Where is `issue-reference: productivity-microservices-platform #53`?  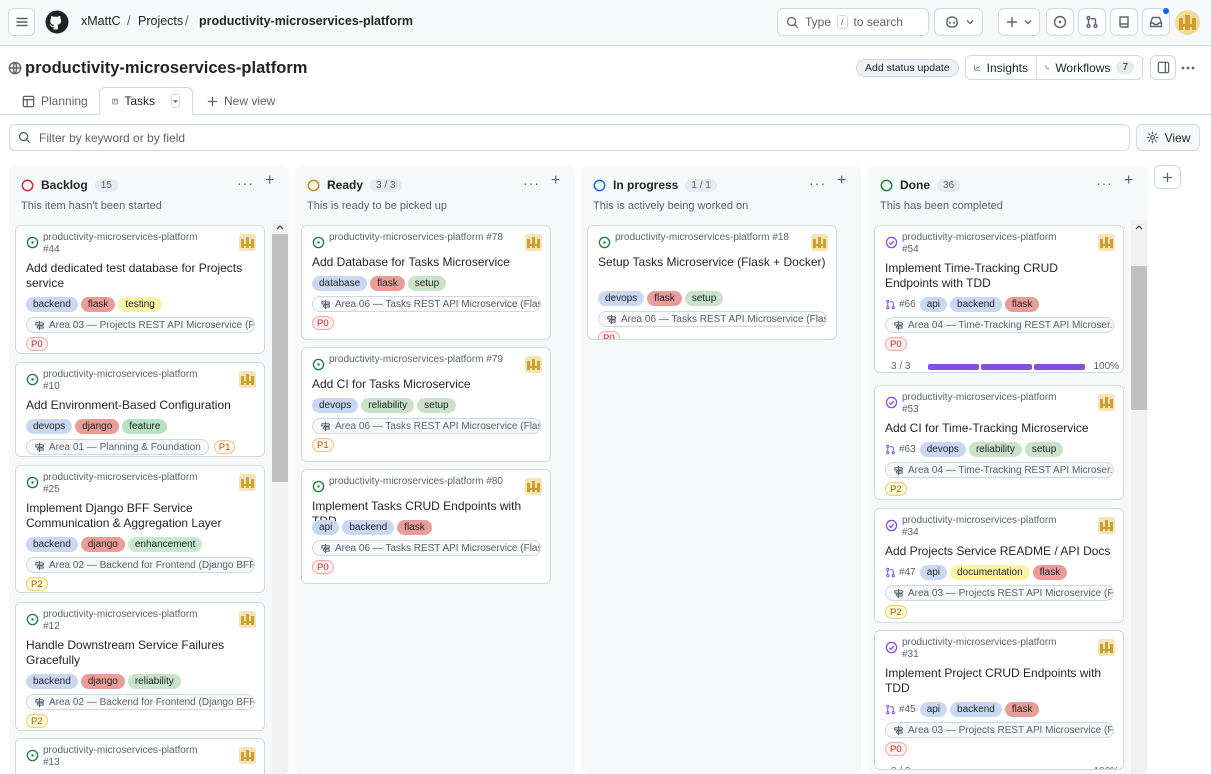
issue-reference: productivity-microservices-platform #53 is located at coordinates (979, 404).